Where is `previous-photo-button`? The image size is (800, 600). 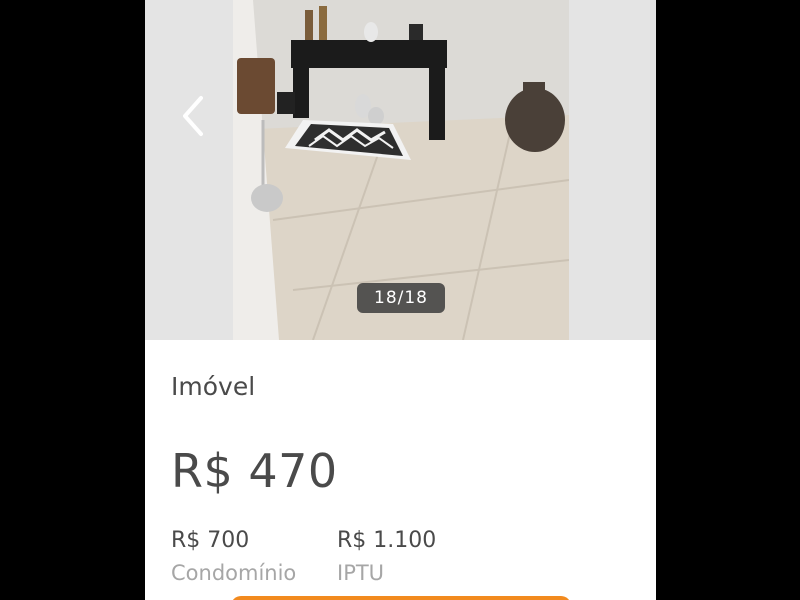 previous-photo-button is located at coordinates (193, 116).